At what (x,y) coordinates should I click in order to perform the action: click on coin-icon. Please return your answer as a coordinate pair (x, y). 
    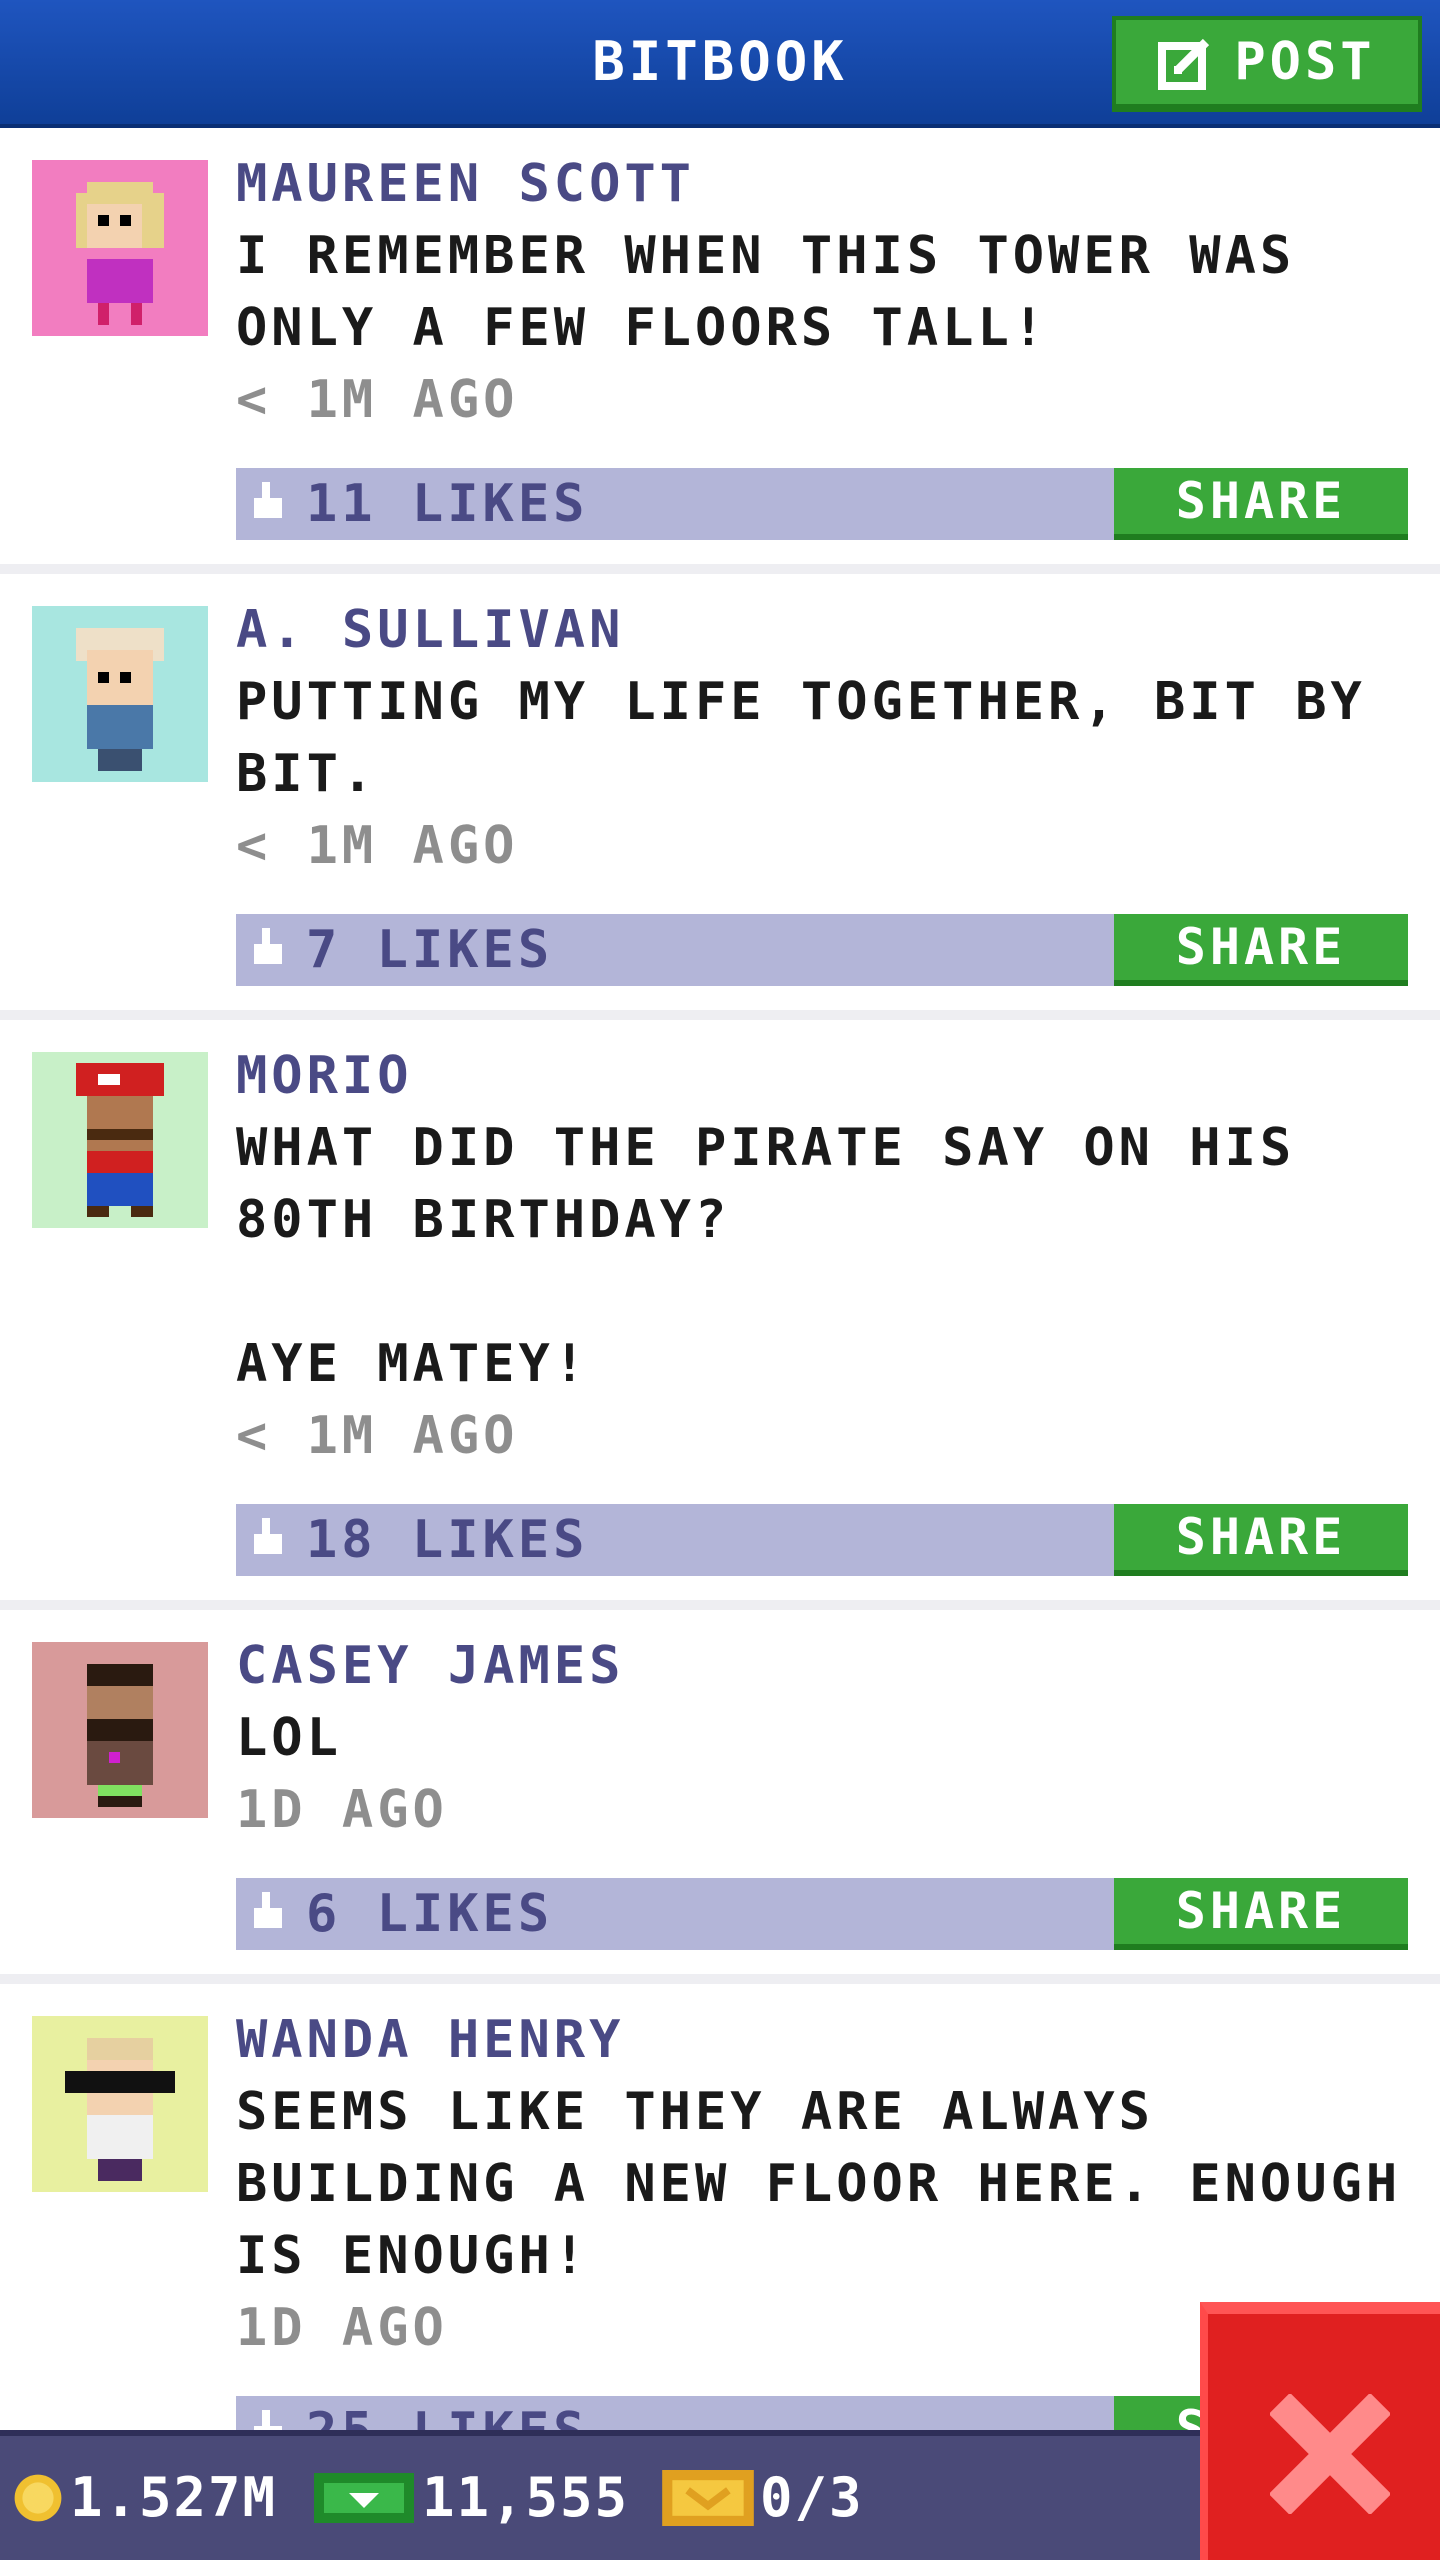
    Looking at the image, I should click on (38, 2497).